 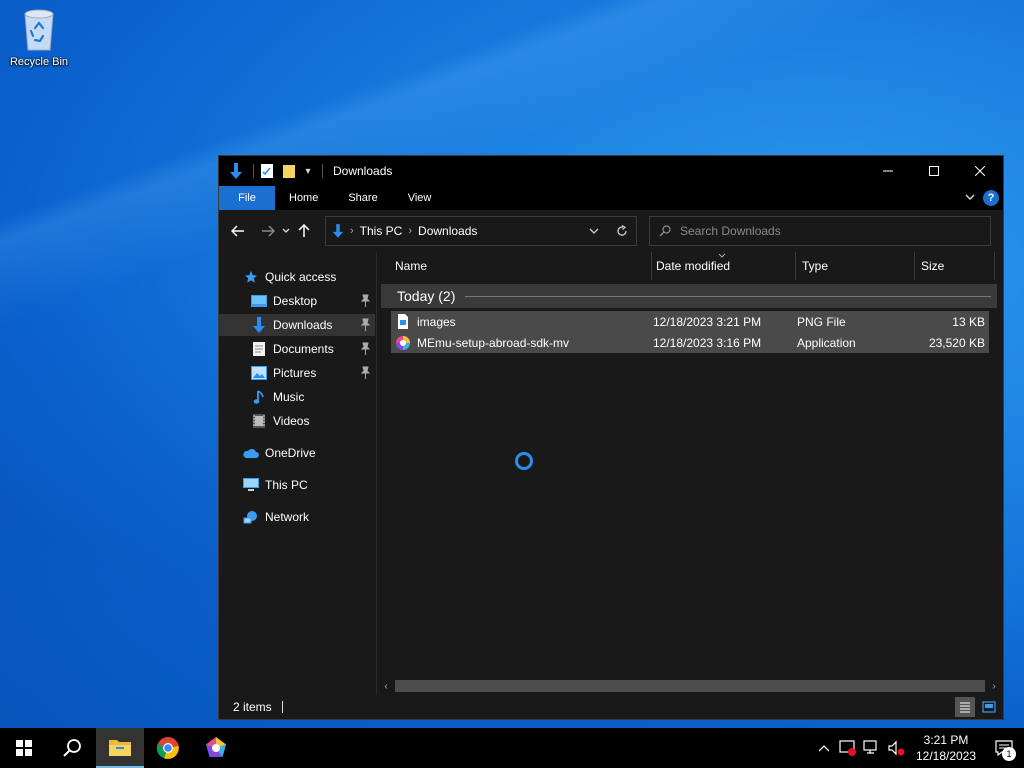 What do you see at coordinates (289, 397) in the screenshot?
I see `nav-music-label: Music` at bounding box center [289, 397].